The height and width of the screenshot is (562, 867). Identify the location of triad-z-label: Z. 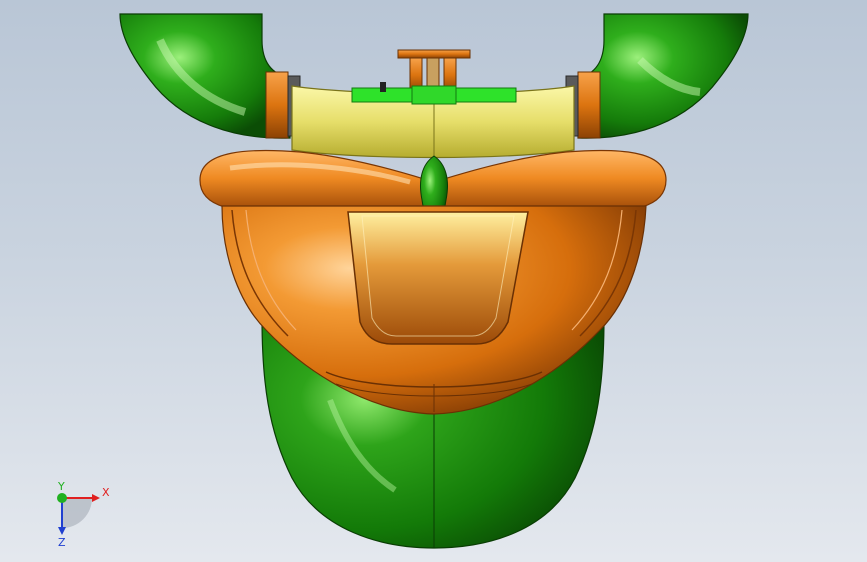
(62, 542).